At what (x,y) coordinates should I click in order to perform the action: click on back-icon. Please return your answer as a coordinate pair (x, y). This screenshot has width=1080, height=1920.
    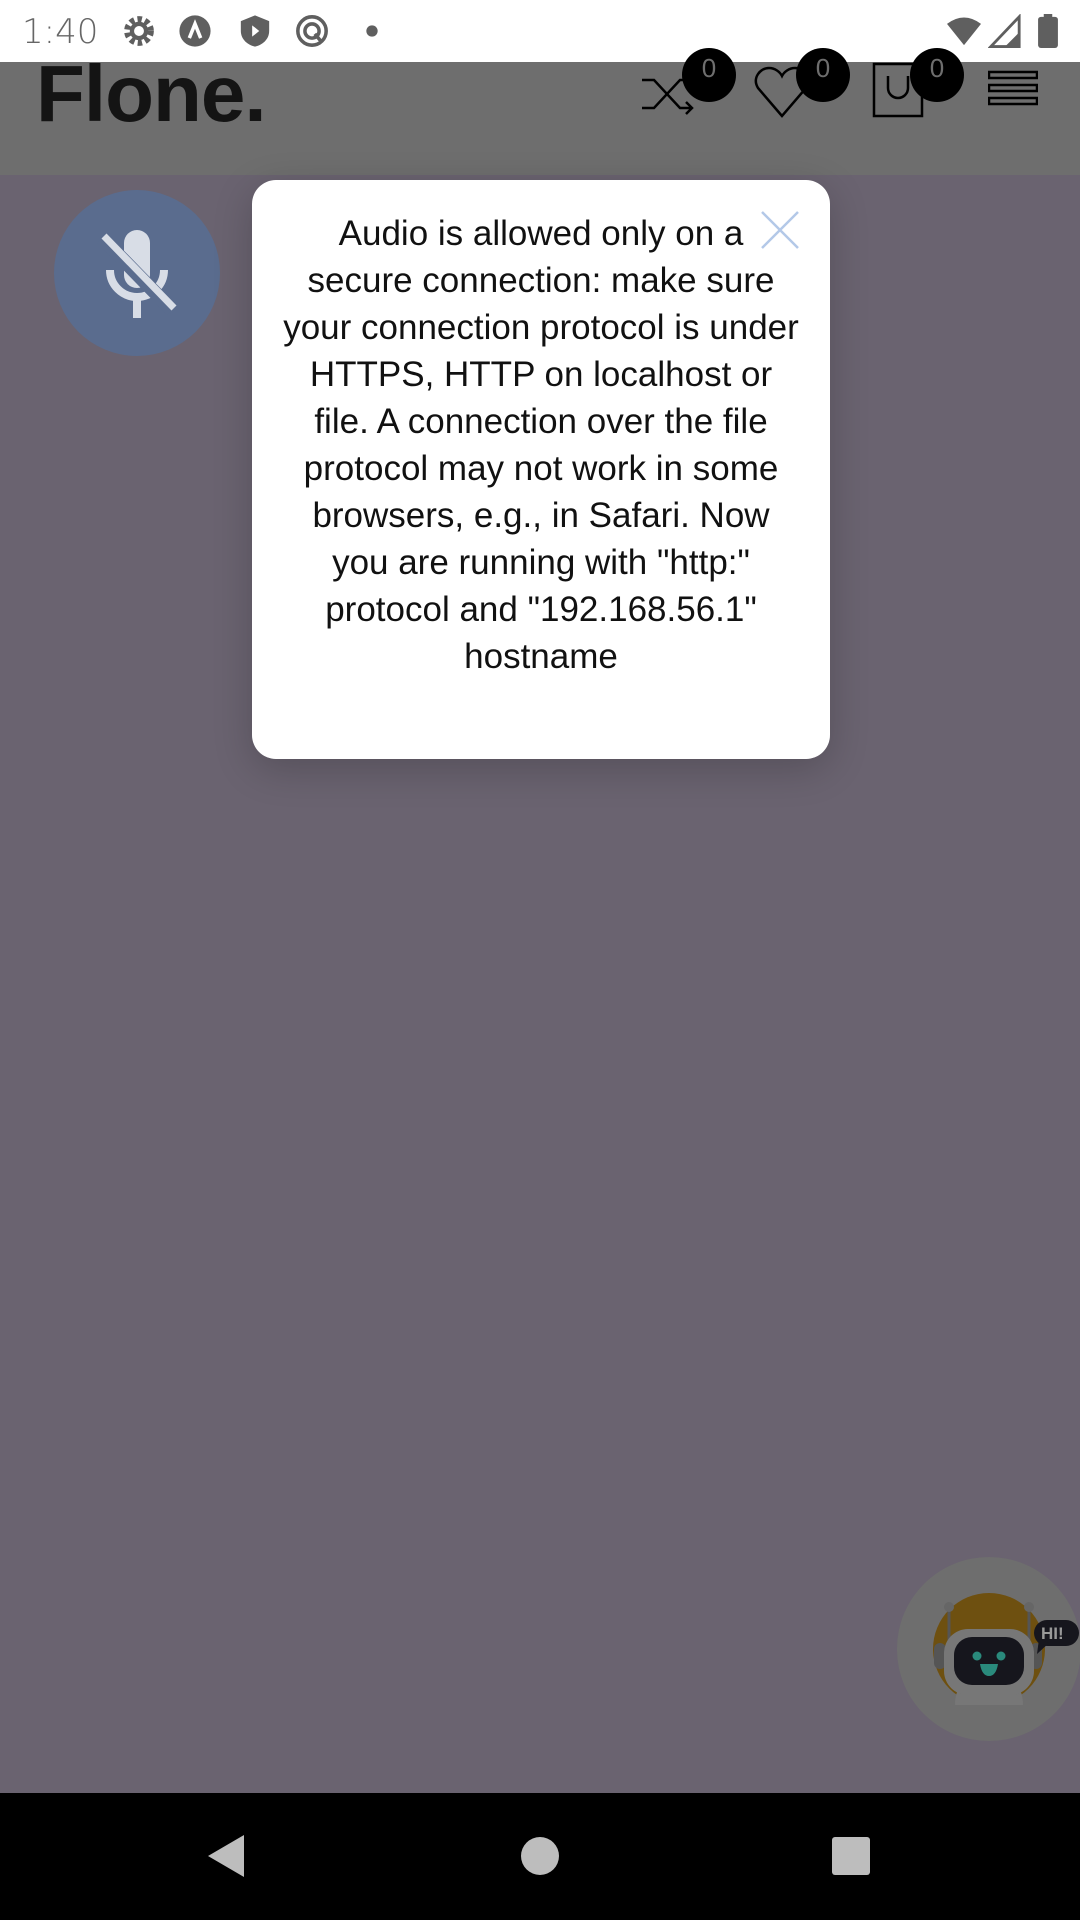
    Looking at the image, I should click on (226, 1856).